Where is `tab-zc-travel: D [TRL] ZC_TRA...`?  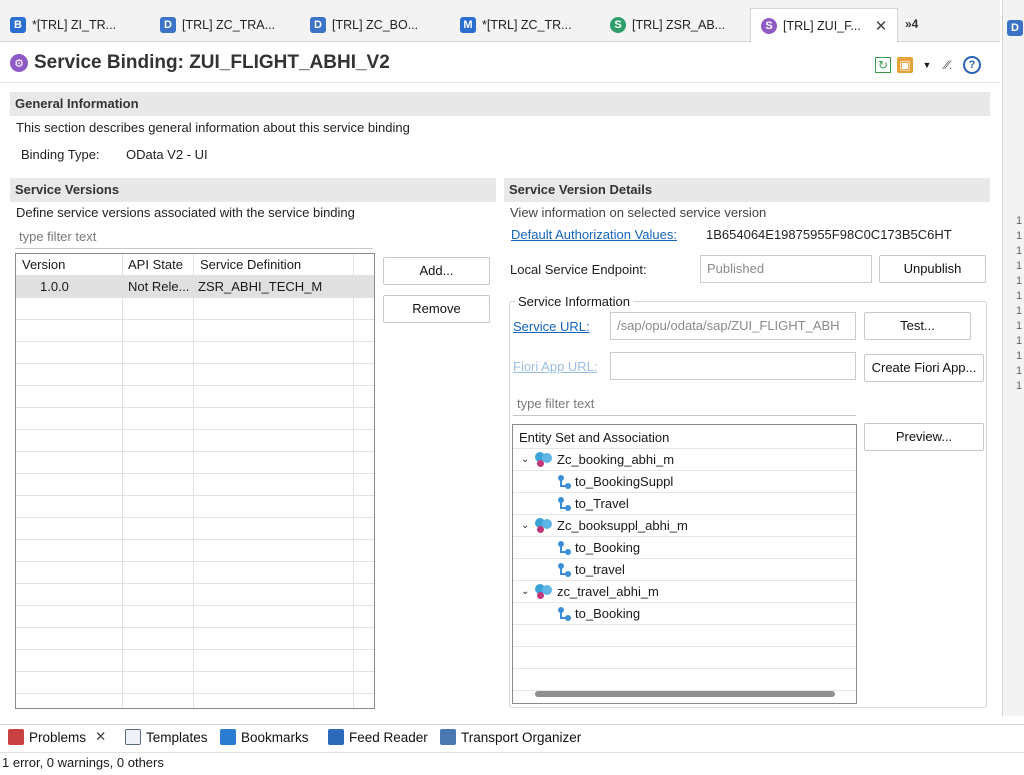 tab-zc-travel: D [TRL] ZC_TRA... is located at coordinates (225, 25).